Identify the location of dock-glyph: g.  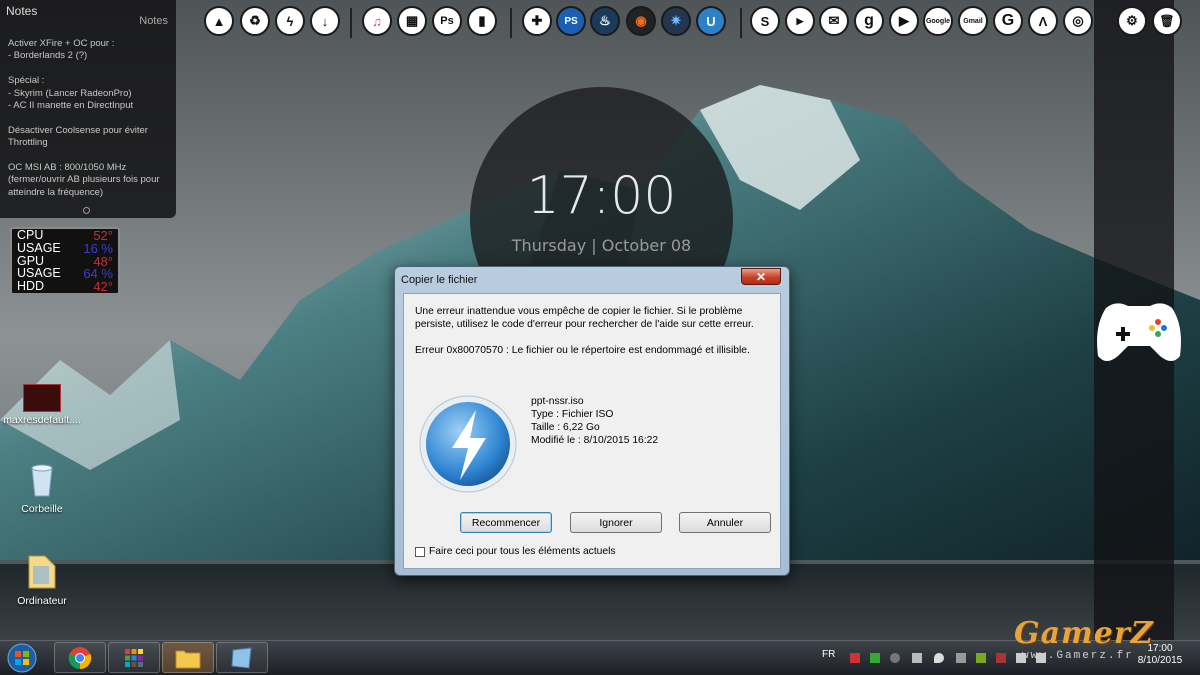
(869, 20).